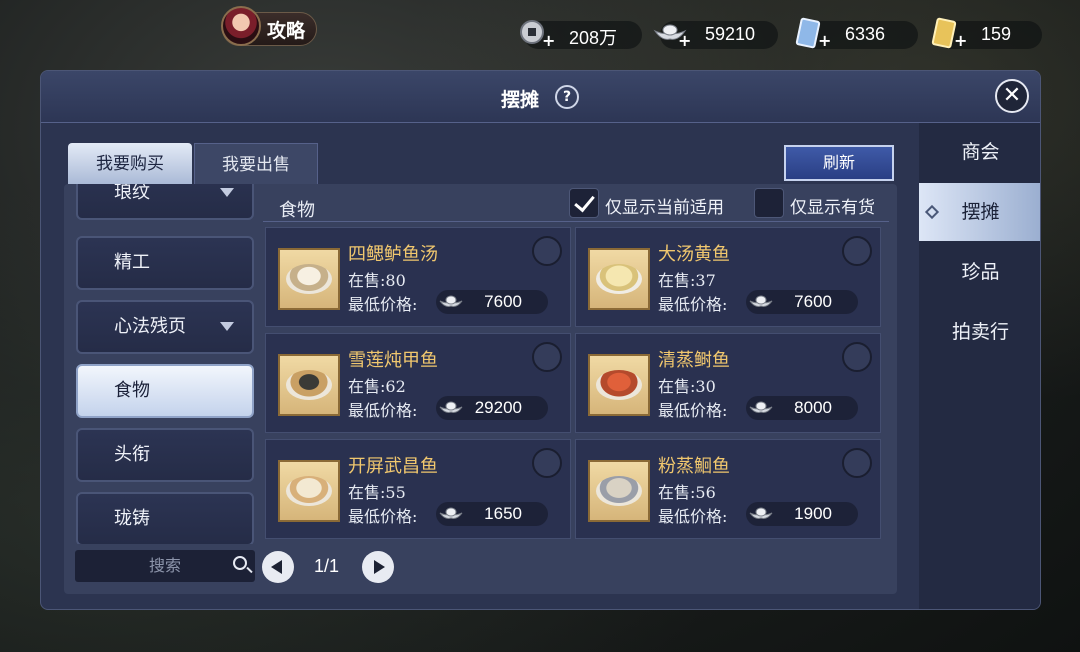 The height and width of the screenshot is (652, 1080). What do you see at coordinates (839, 163) in the screenshot?
I see `refresh-button: 刷新` at bounding box center [839, 163].